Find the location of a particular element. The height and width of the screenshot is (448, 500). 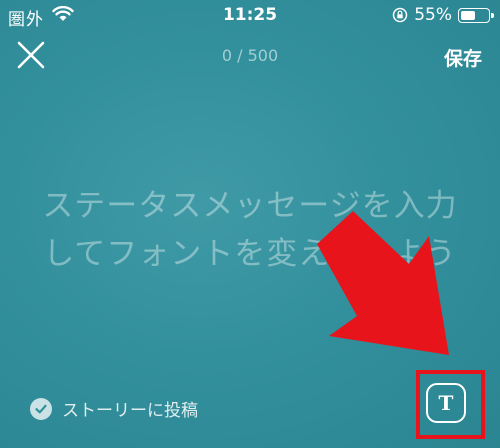

status-bar: 圏外 11:25 55% is located at coordinates (250, 15).